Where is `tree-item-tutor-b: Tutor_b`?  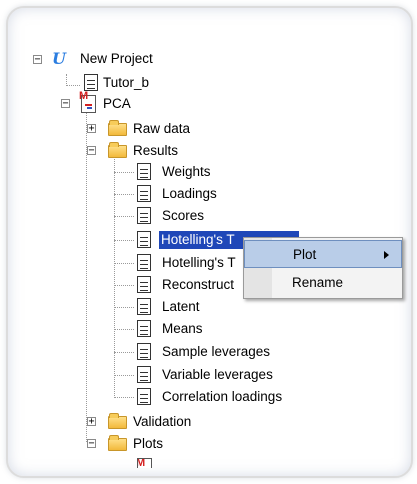
tree-item-tutor-b: Tutor_b is located at coordinates (126, 83).